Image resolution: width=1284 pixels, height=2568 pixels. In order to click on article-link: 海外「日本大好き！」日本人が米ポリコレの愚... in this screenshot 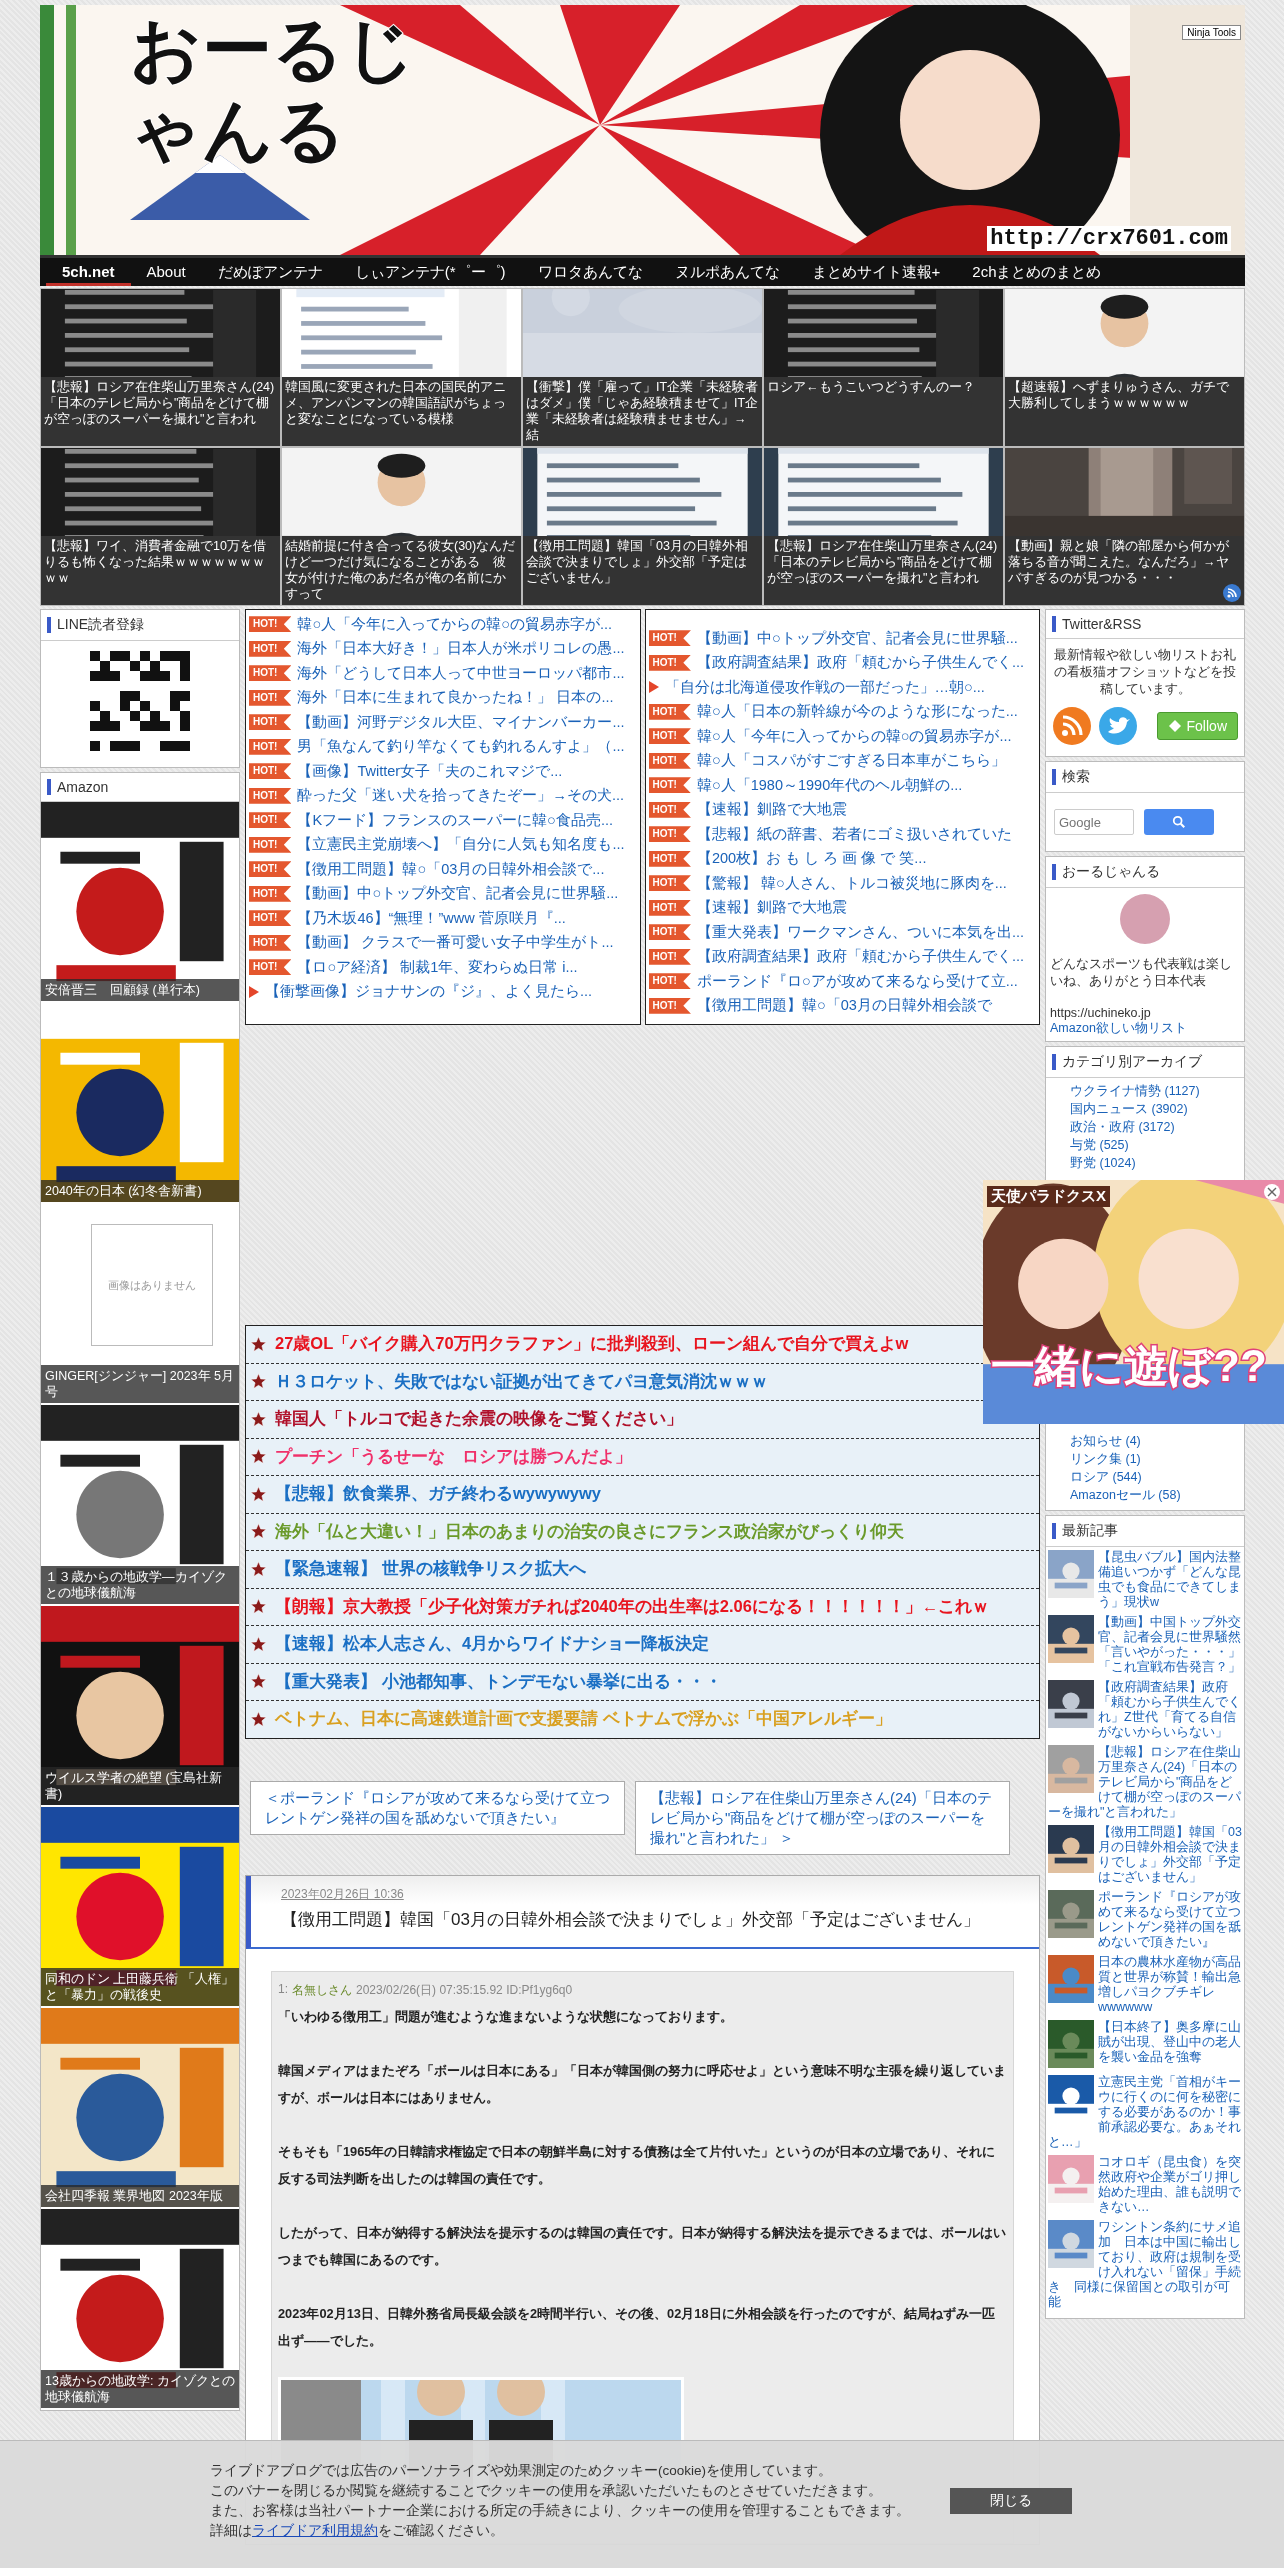, I will do `click(461, 649)`.